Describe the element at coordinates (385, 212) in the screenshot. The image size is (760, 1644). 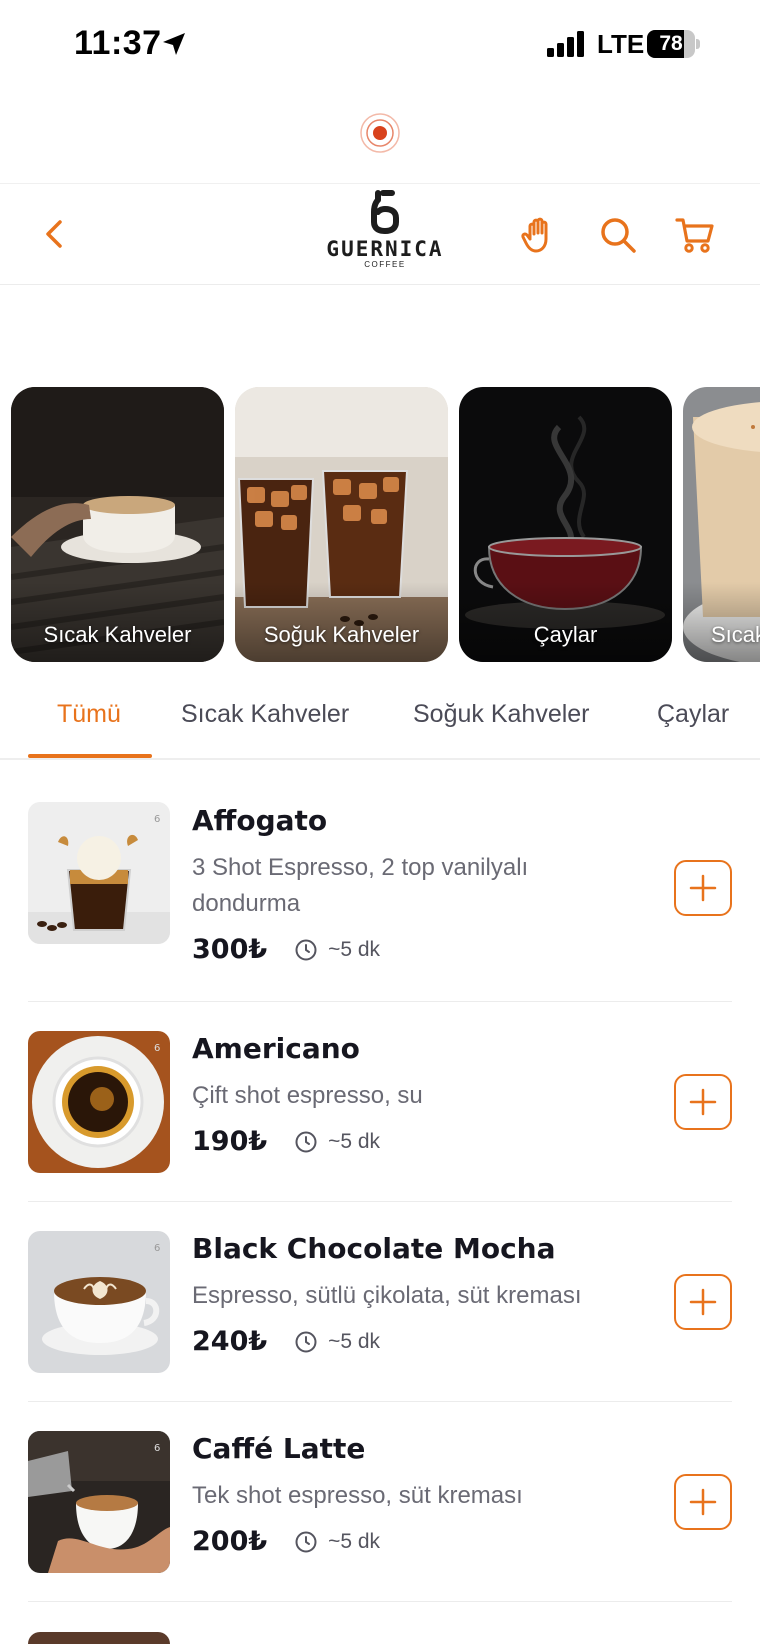
I see `logo-mark-icon` at that location.